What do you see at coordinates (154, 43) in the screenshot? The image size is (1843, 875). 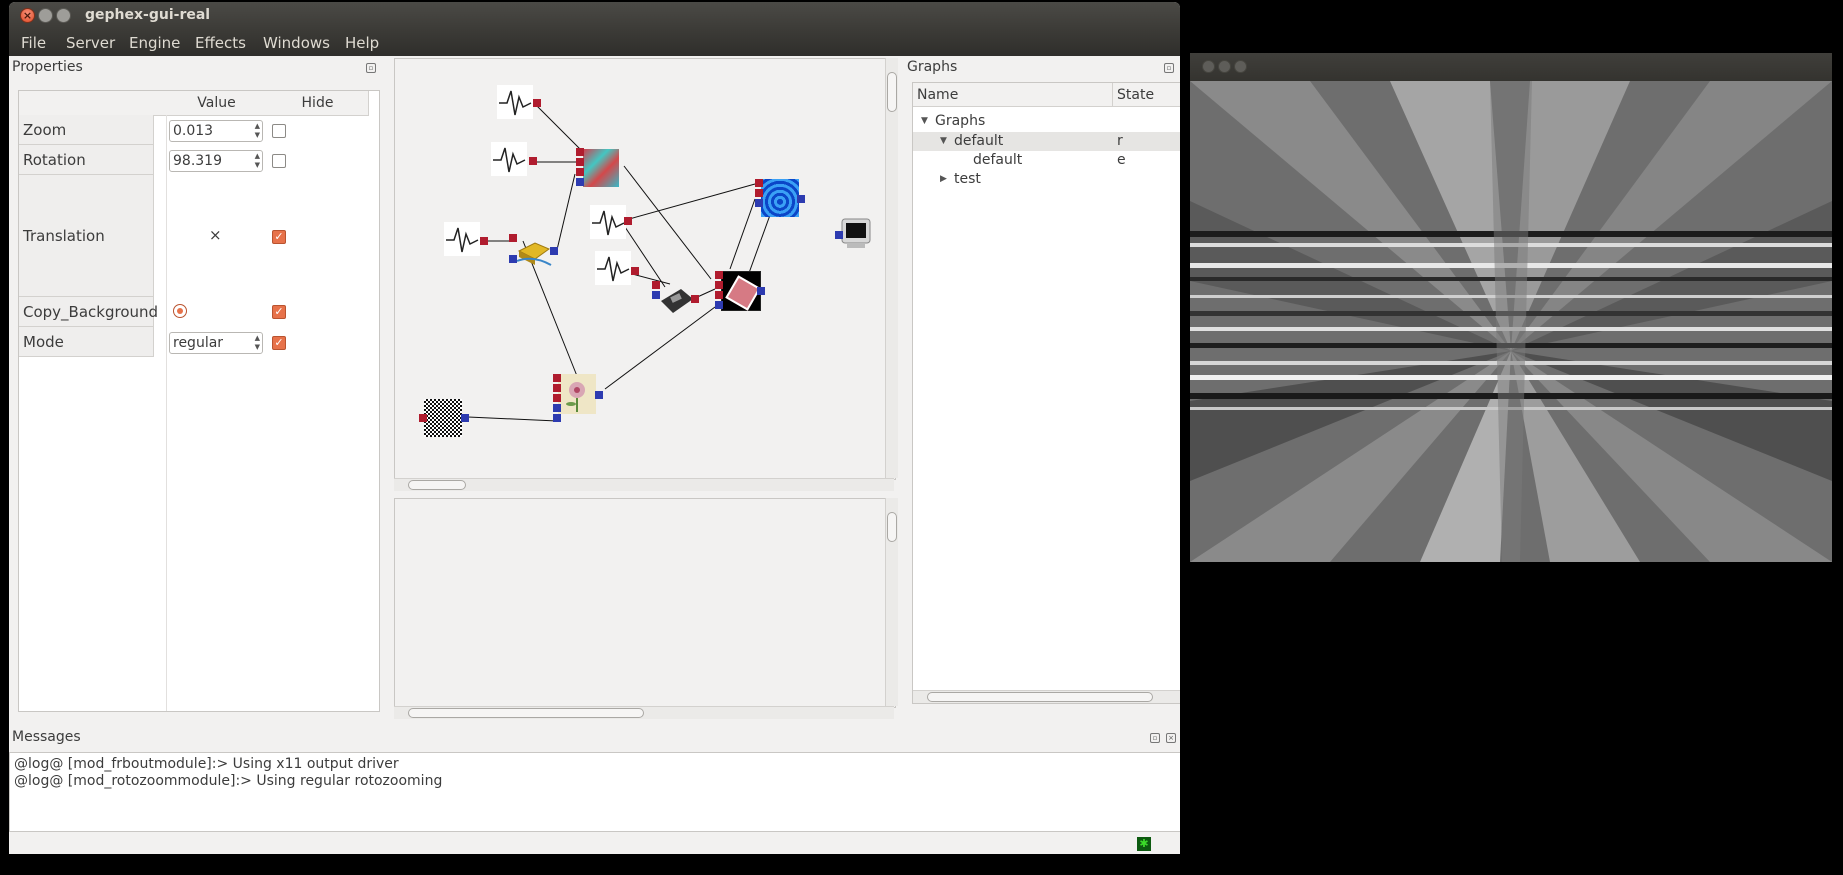 I see `menu-engine: Engine` at bounding box center [154, 43].